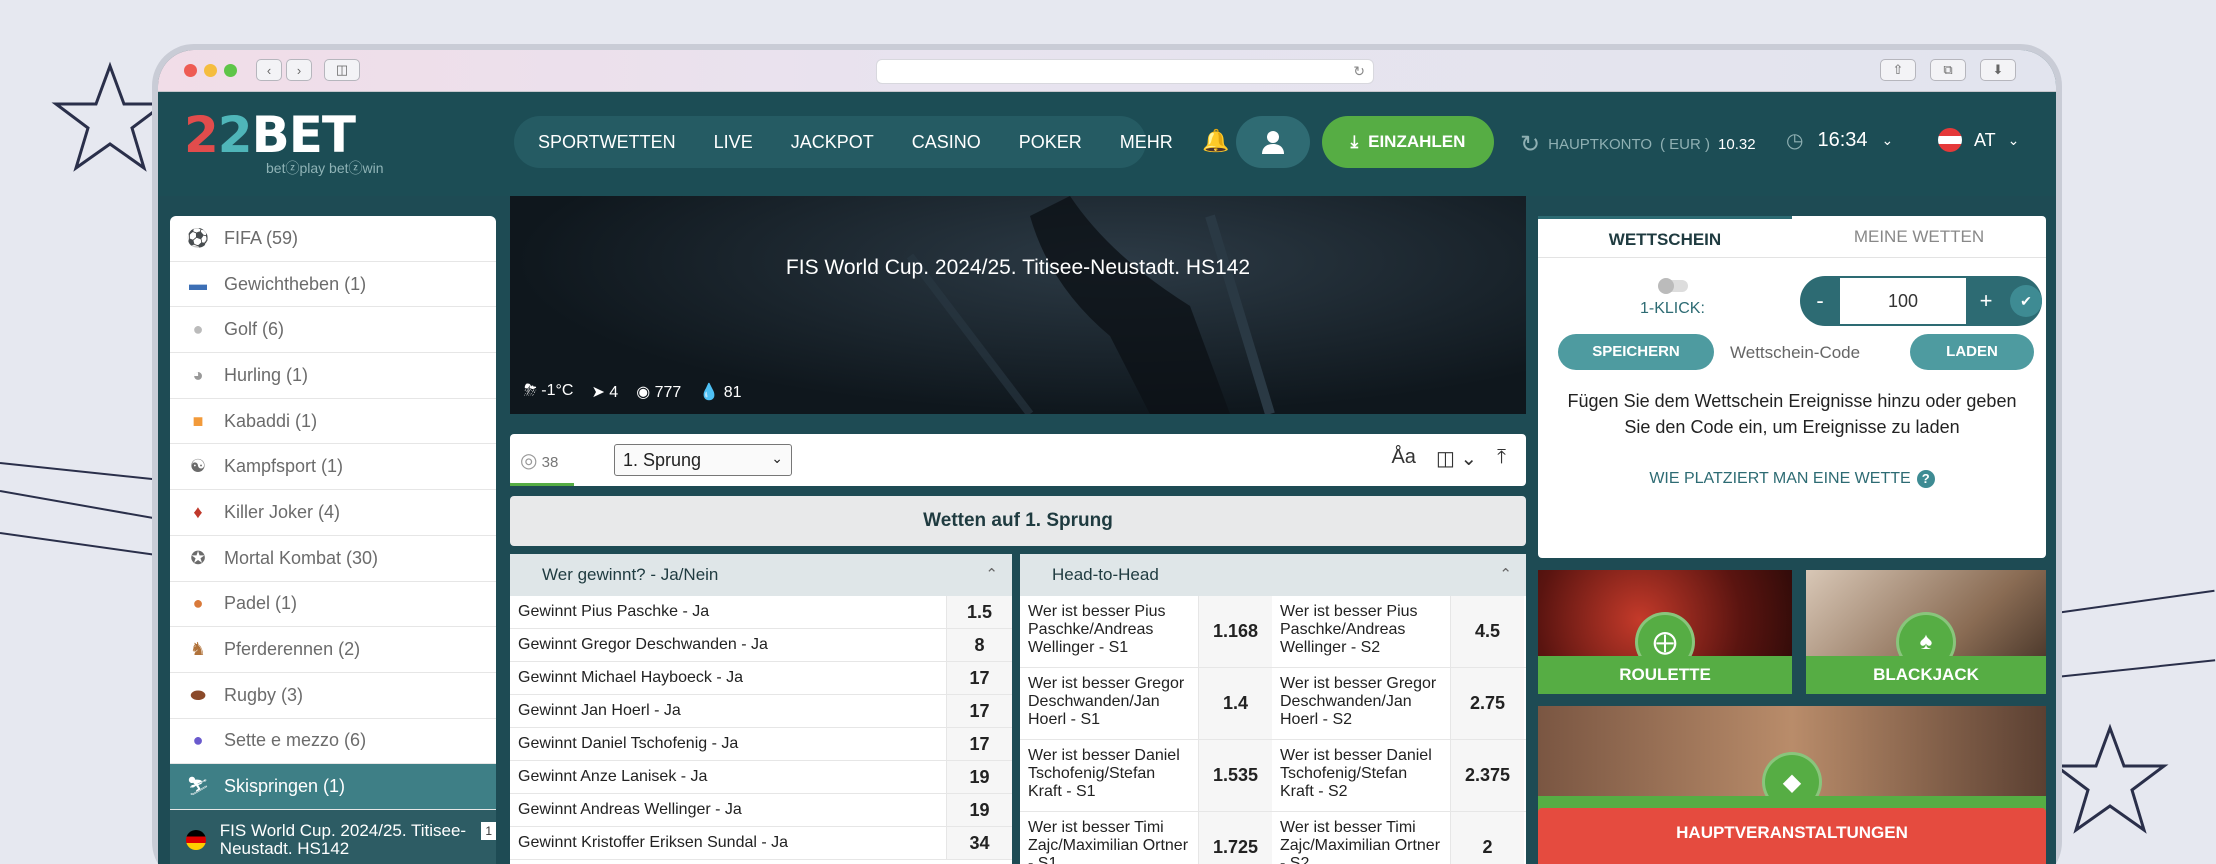  I want to click on stake-minus-button: -, so click(1820, 301).